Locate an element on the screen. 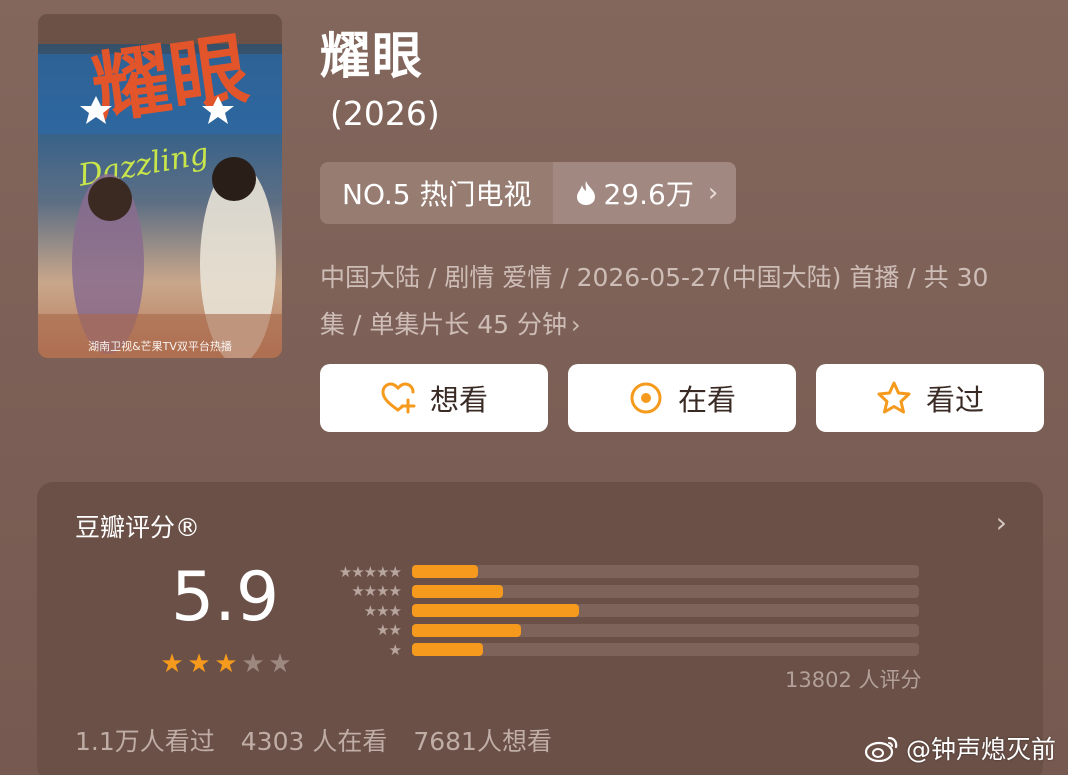 This screenshot has width=1068, height=775. flame-icon is located at coordinates (586, 193).